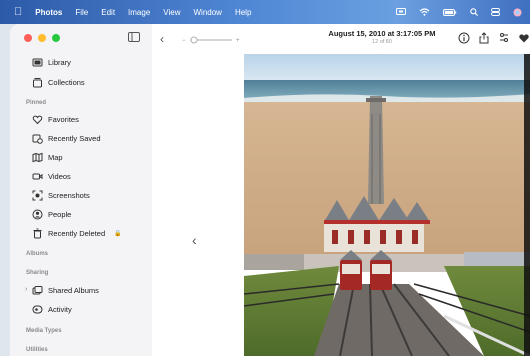  Describe the element at coordinates (424, 12) in the screenshot. I see `wifi-icon` at that location.